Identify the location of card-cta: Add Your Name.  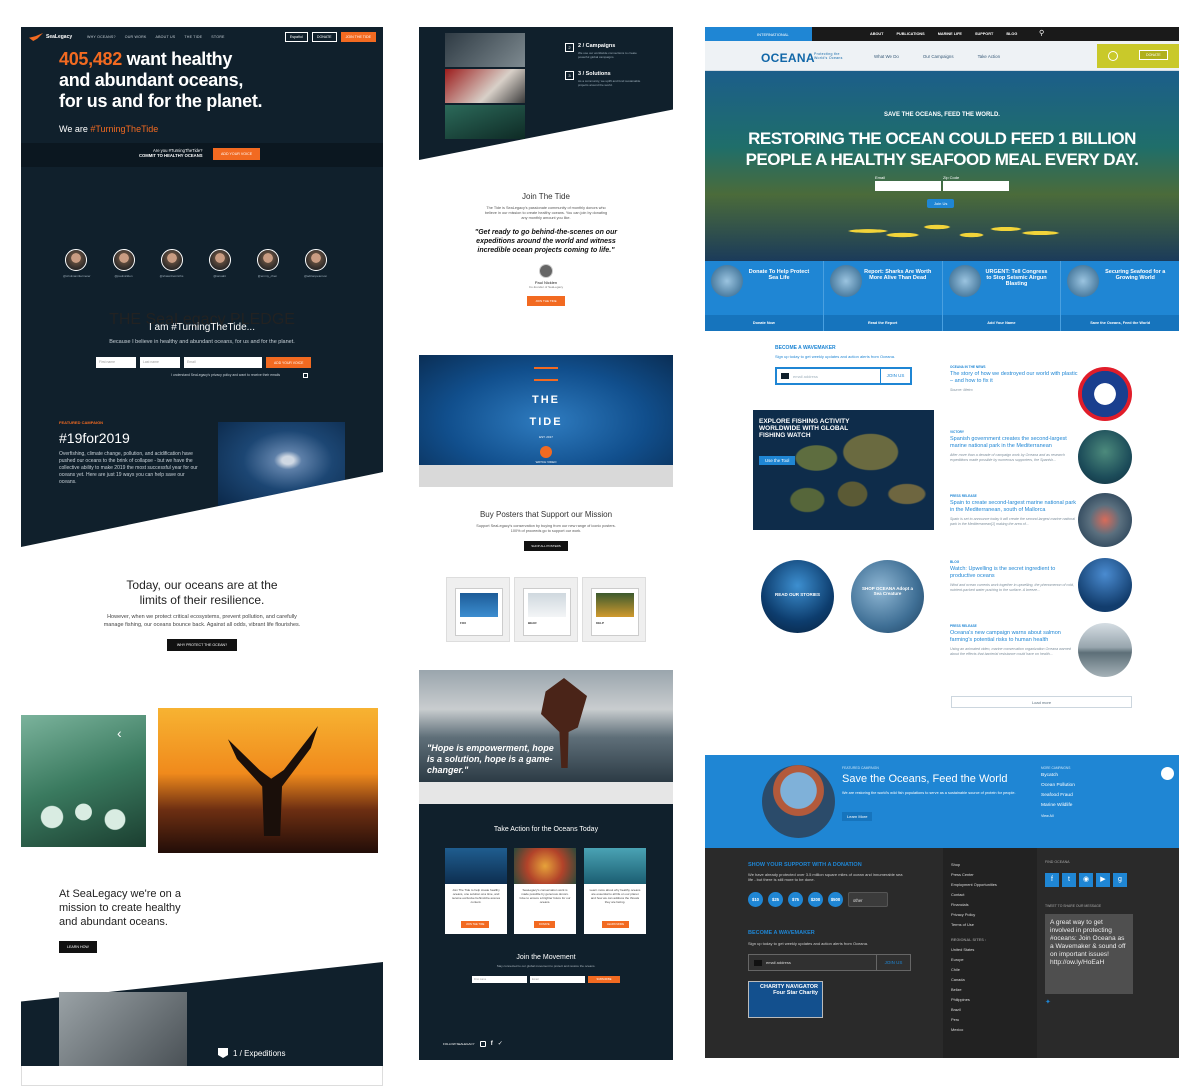
(1001, 323).